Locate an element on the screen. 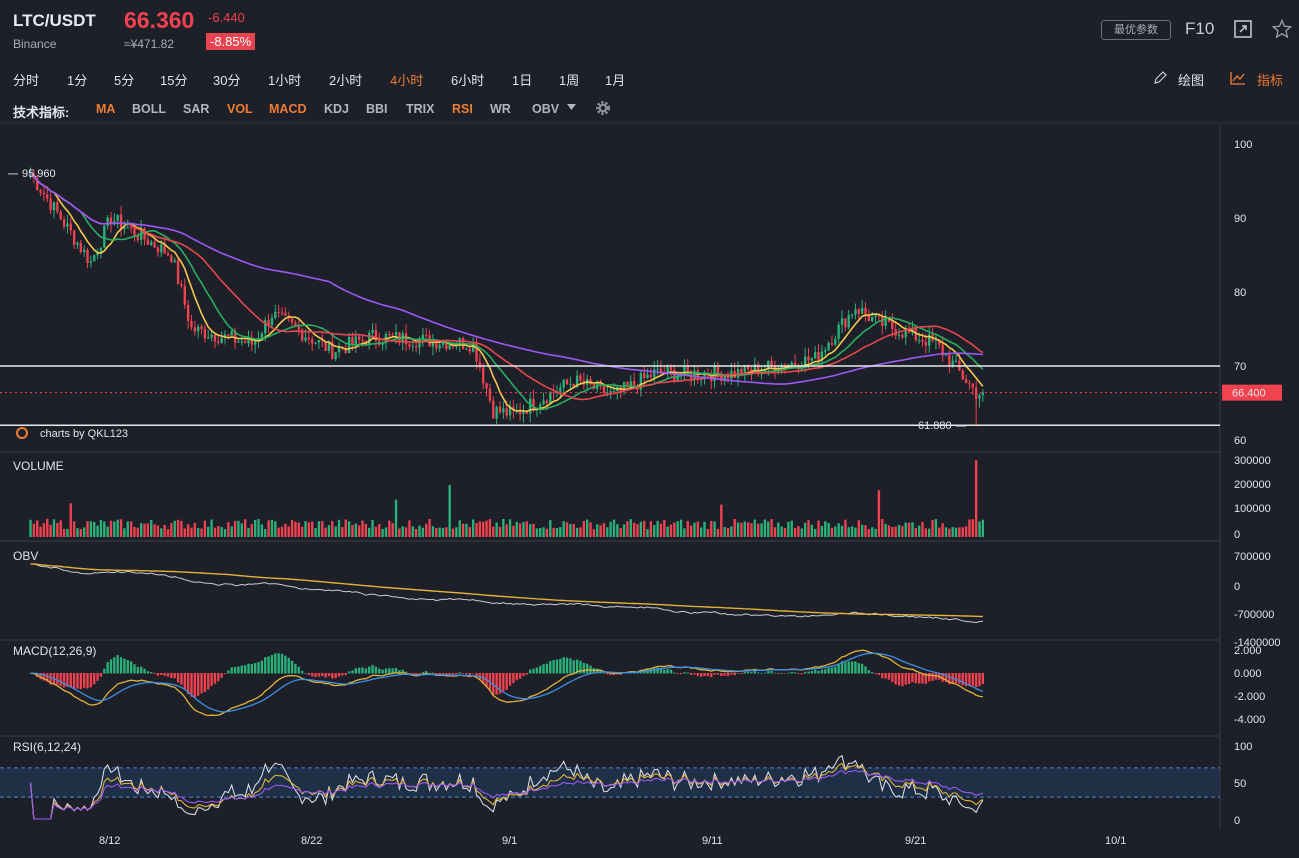  period-0: 分时 is located at coordinates (26, 79).